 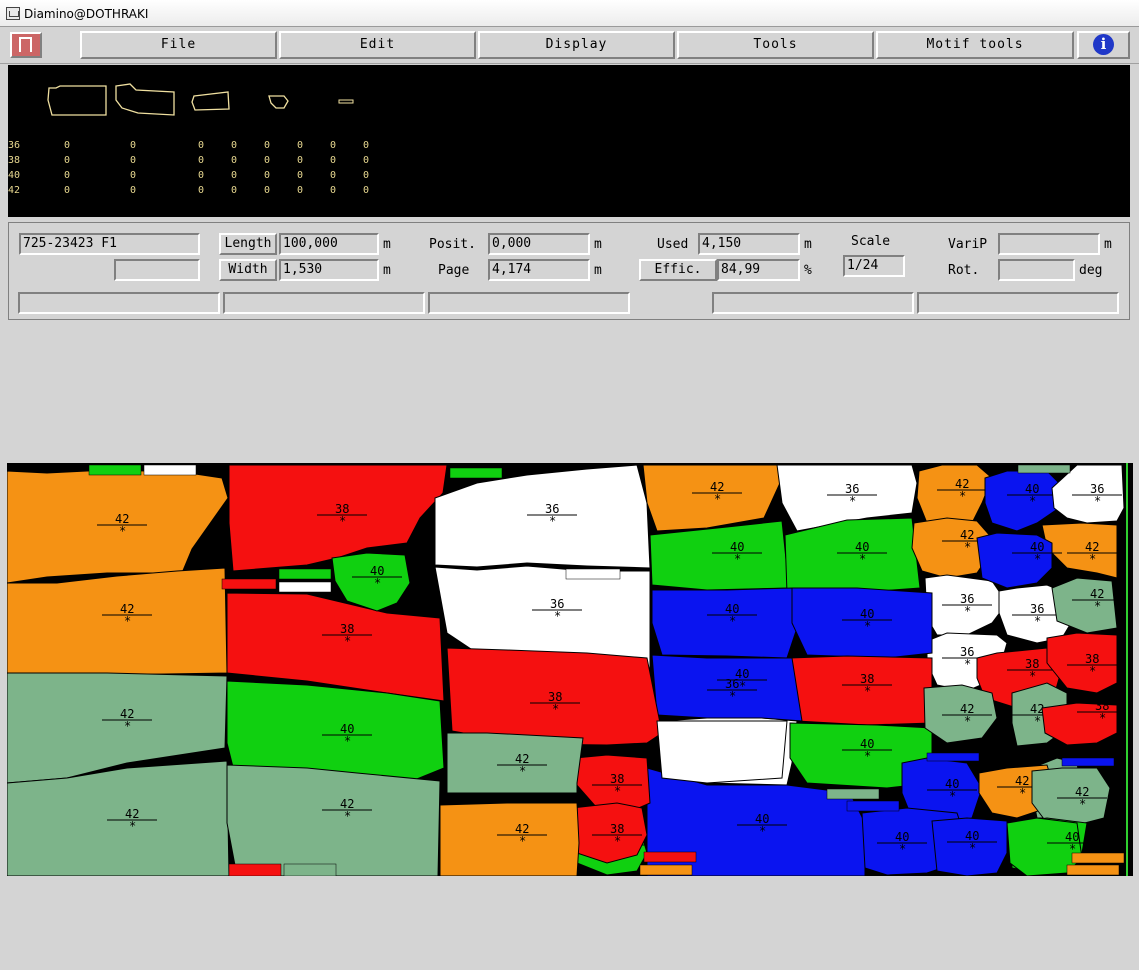 I want to click on posit-label: Posit., so click(x=452, y=244).